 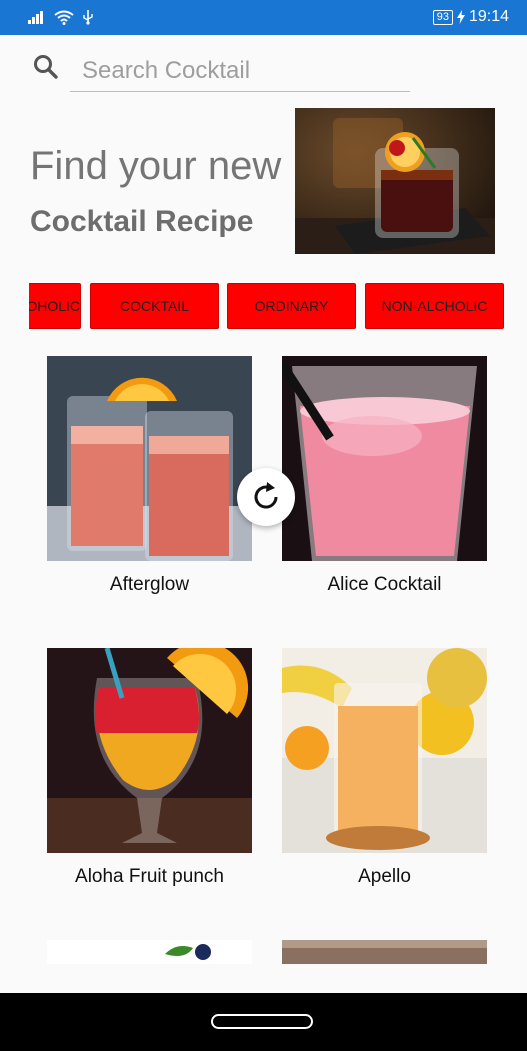 What do you see at coordinates (88, 17) in the screenshot?
I see `usb-icon` at bounding box center [88, 17].